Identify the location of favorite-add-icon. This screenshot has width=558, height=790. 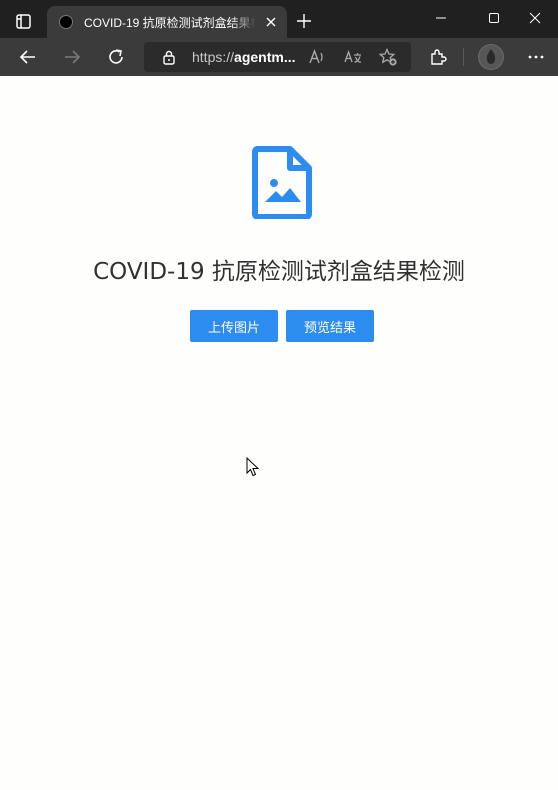
(388, 57).